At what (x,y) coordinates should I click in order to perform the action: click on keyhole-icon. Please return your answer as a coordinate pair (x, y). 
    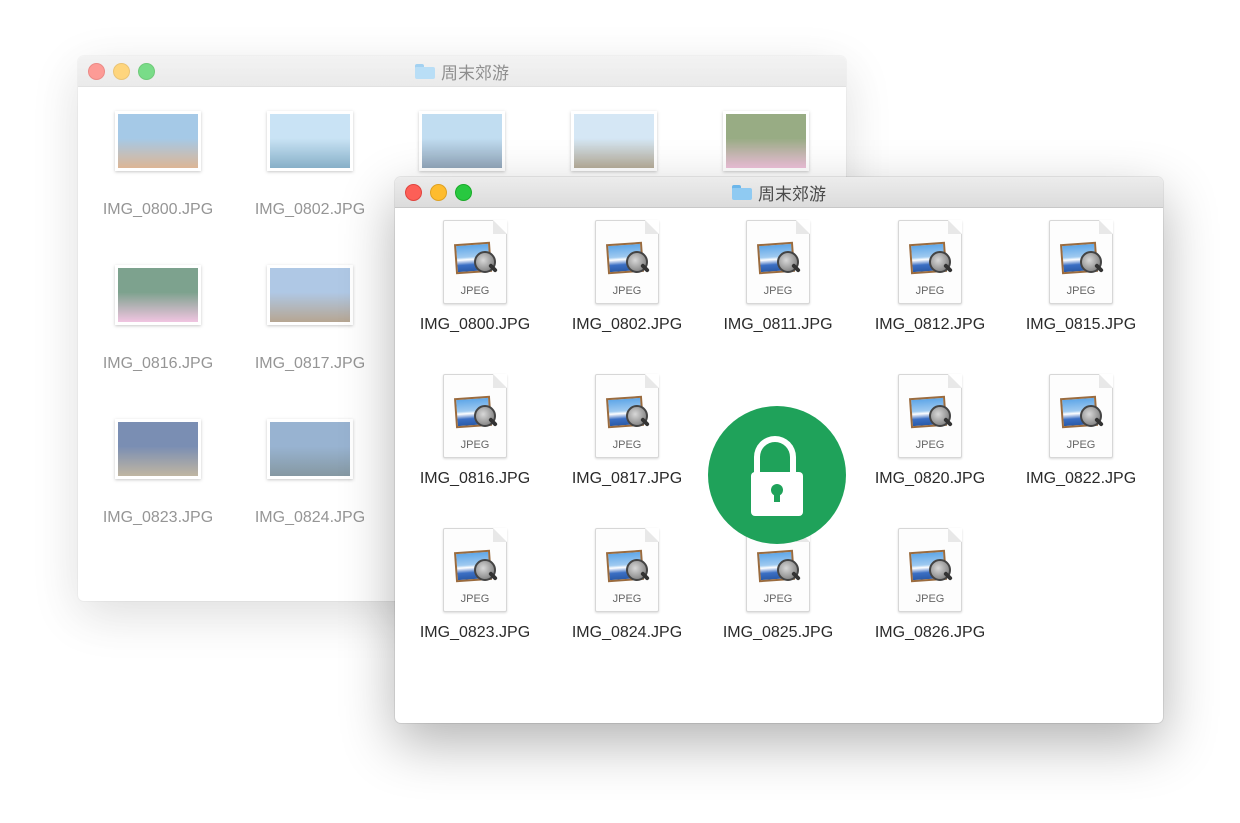
    Looking at the image, I should click on (777, 493).